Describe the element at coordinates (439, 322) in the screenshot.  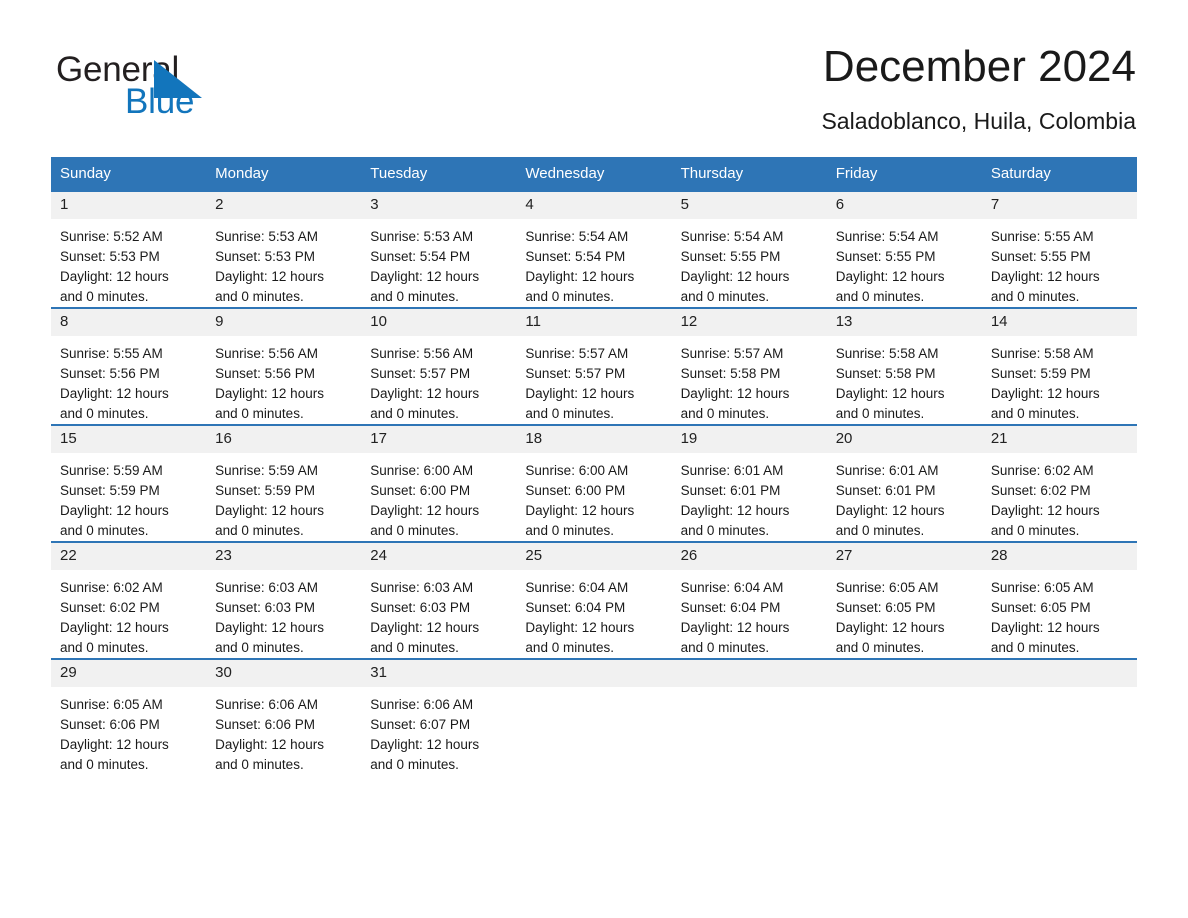
I see `day-number: 10` at that location.